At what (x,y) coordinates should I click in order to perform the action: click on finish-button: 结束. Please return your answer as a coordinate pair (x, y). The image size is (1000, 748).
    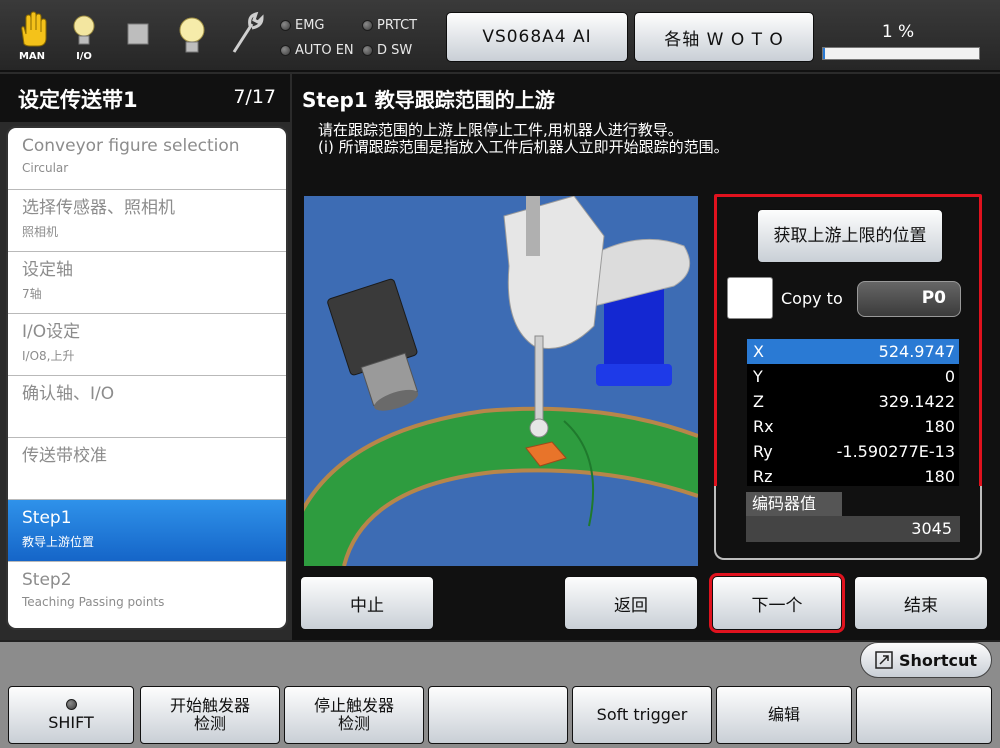
    Looking at the image, I should click on (921, 603).